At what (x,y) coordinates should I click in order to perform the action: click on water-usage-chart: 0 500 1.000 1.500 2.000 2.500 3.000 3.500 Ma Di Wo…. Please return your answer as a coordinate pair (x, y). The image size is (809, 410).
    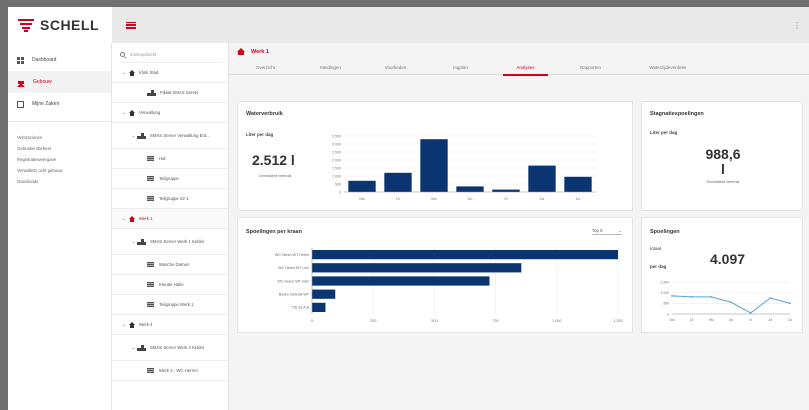
    Looking at the image, I should click on (464, 167).